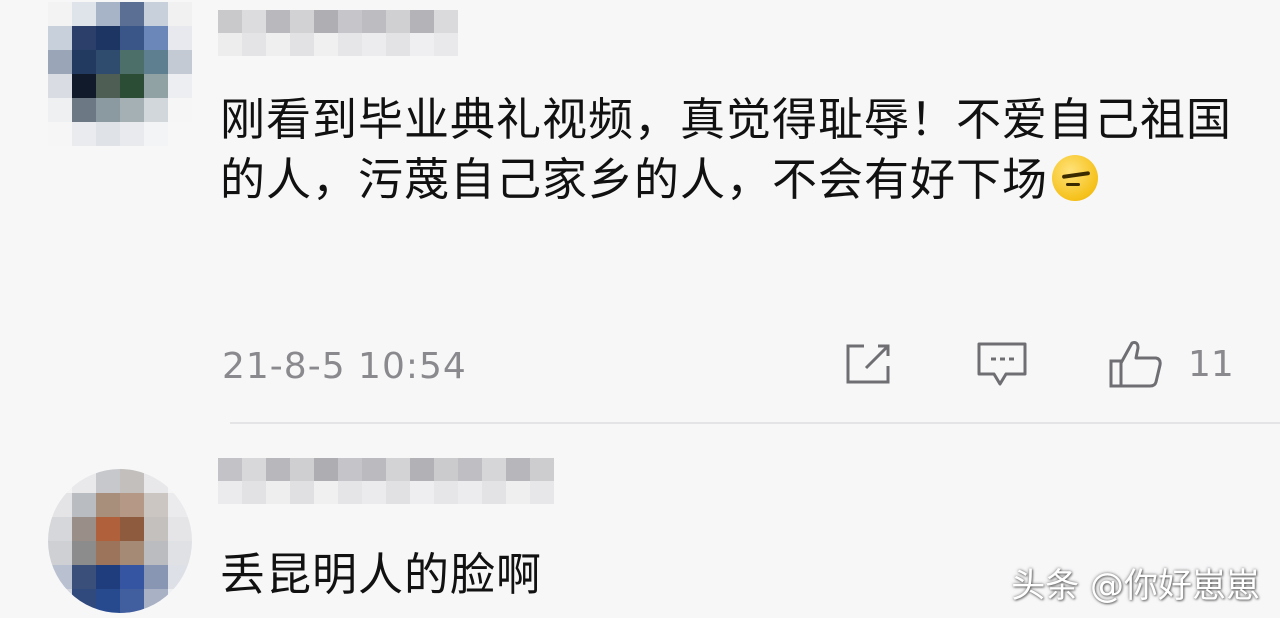 Image resolution: width=1280 pixels, height=618 pixels. What do you see at coordinates (1171, 364) in the screenshot?
I see `like-button: 11` at bounding box center [1171, 364].